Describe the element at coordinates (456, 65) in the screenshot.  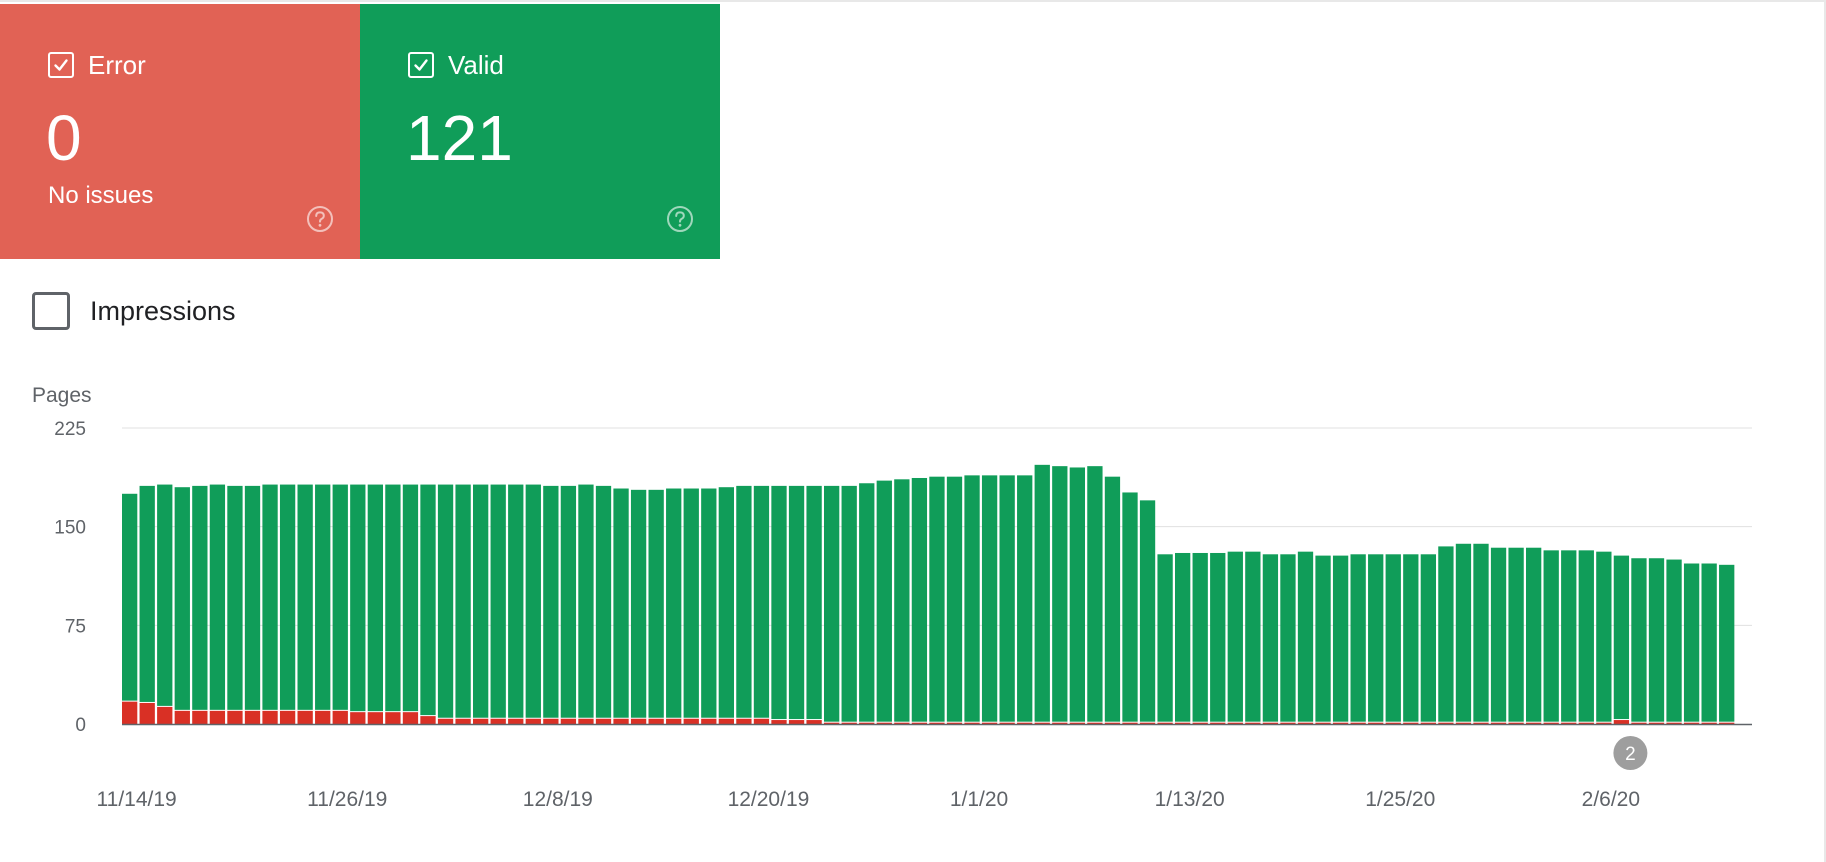
I see `valid-toggle: Valid` at that location.